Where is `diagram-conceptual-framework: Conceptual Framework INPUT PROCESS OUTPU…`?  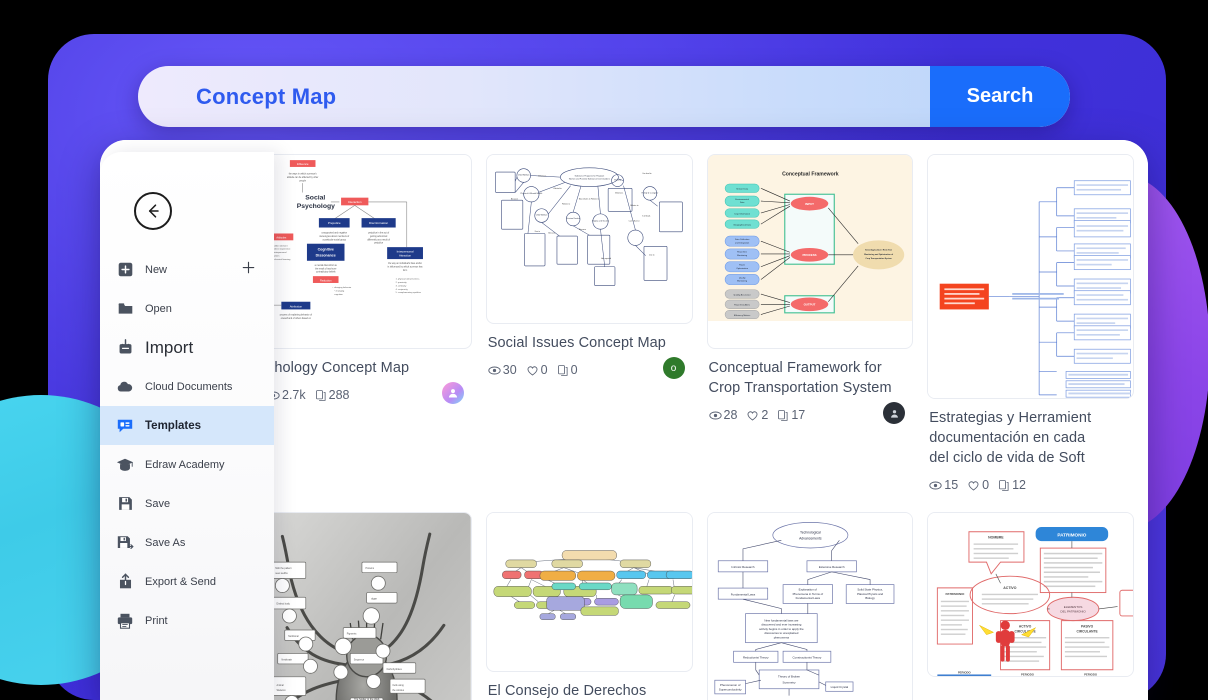 diagram-conceptual-framework: Conceptual Framework INPUT PROCESS OUTPU… is located at coordinates (810, 238).